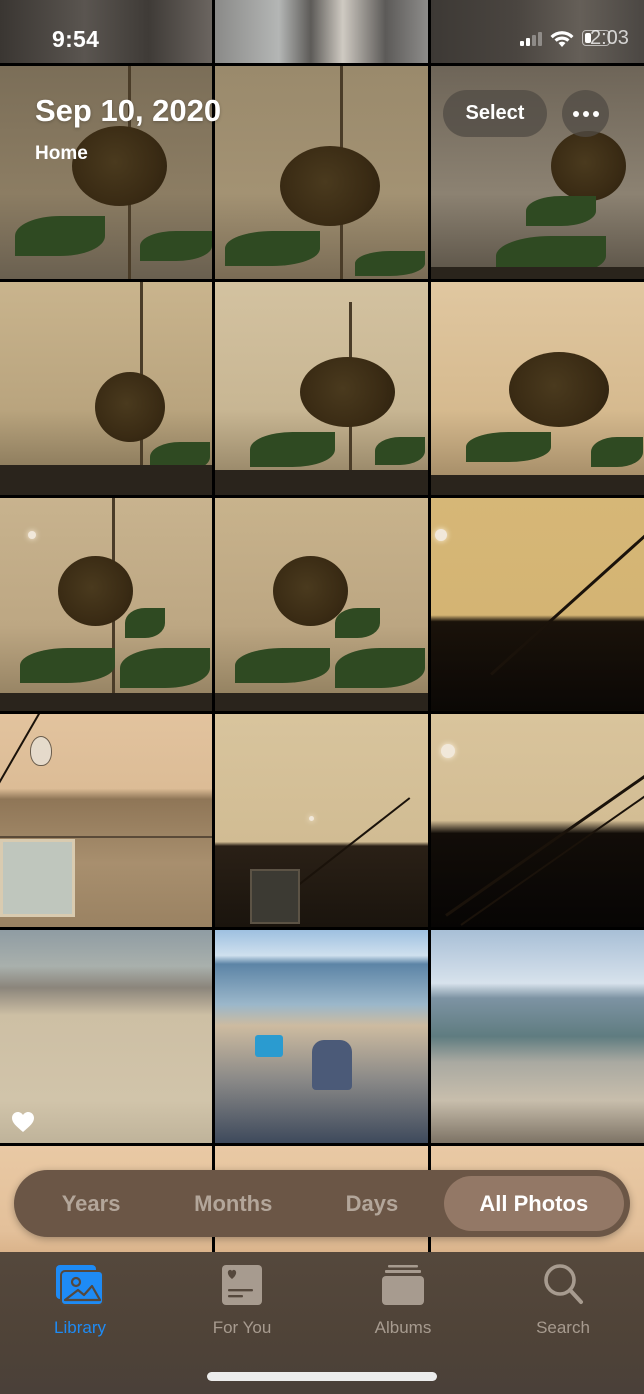  What do you see at coordinates (269, 1046) in the screenshot?
I see `bucket-shape` at bounding box center [269, 1046].